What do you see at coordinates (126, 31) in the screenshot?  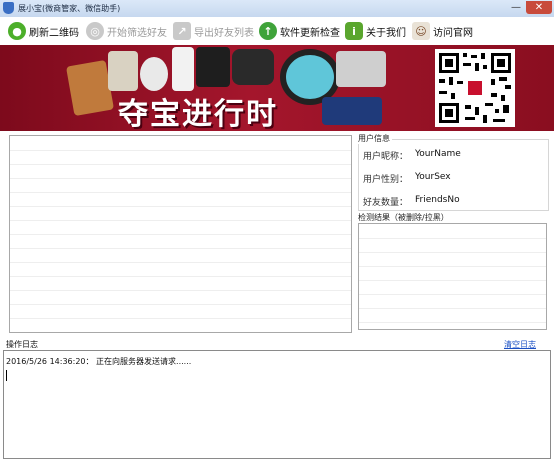 I see `start-filter-friends-button: ◎ 开始筛选好友` at bounding box center [126, 31].